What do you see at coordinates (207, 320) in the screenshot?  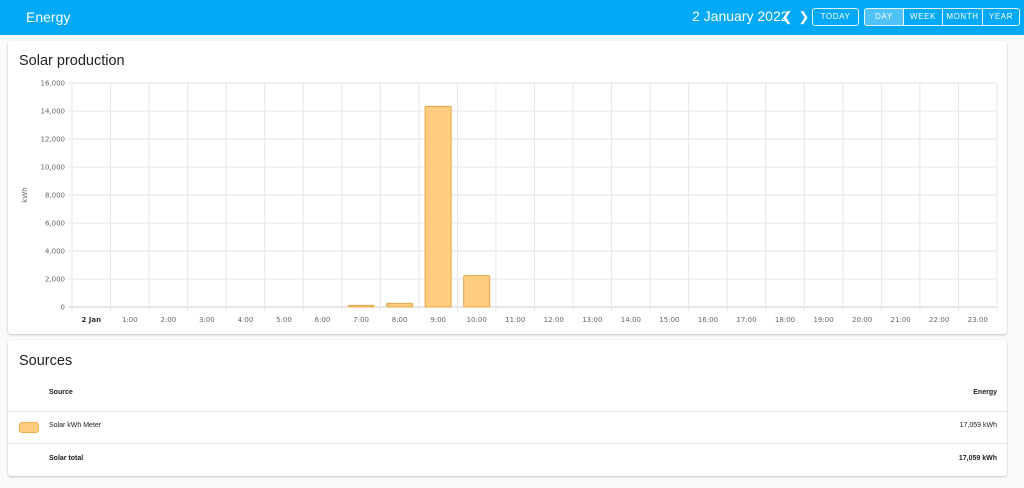 I see `x-tick-label: 3:00` at bounding box center [207, 320].